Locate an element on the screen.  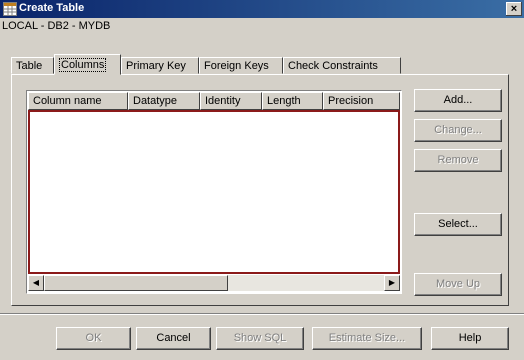
column-header-datatype: Datatype is located at coordinates (164, 101).